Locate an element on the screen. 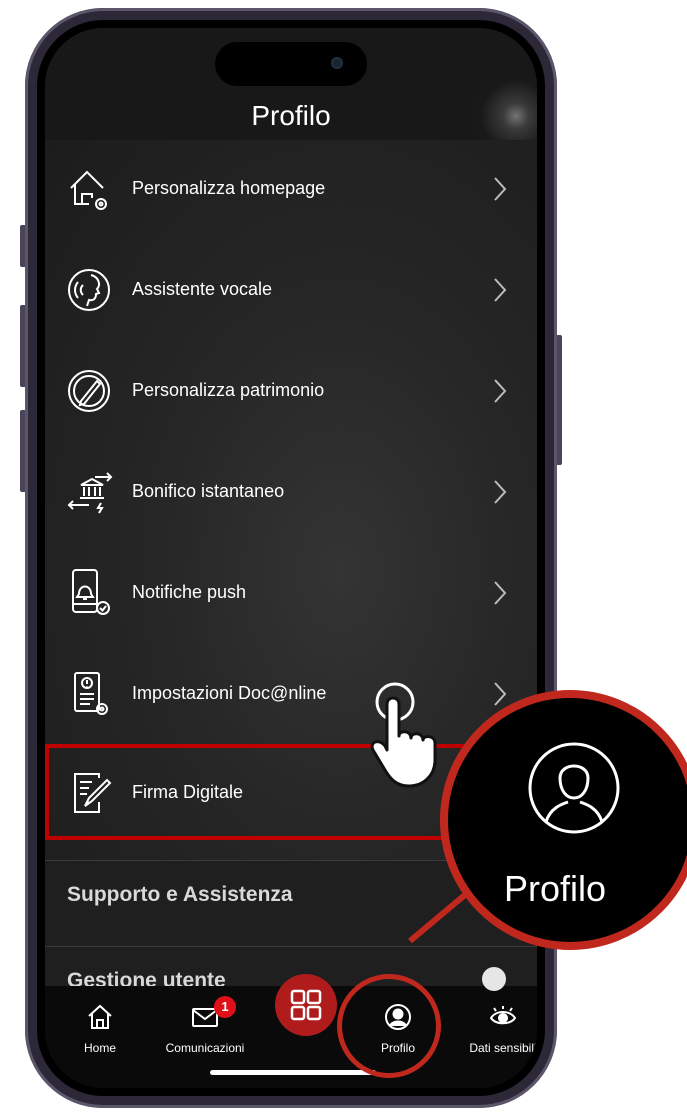 The height and width of the screenshot is (1115, 687). menu-item-label: Assistente vocale is located at coordinates (202, 289).